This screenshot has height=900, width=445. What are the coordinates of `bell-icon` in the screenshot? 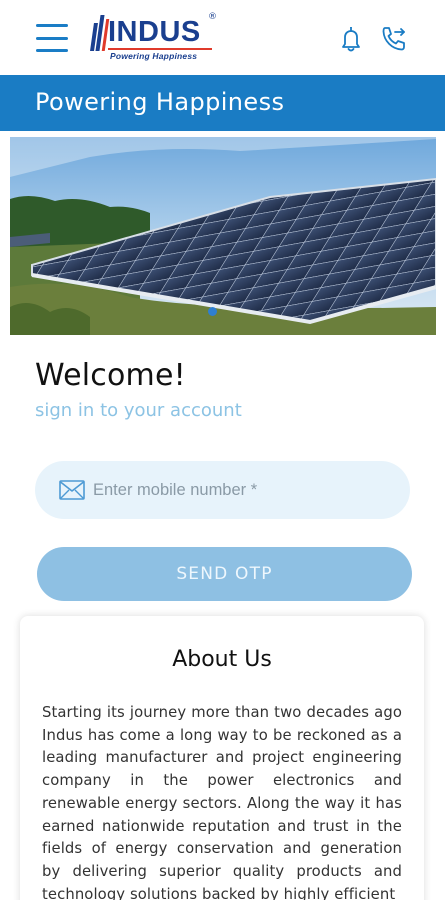 It's located at (351, 39).